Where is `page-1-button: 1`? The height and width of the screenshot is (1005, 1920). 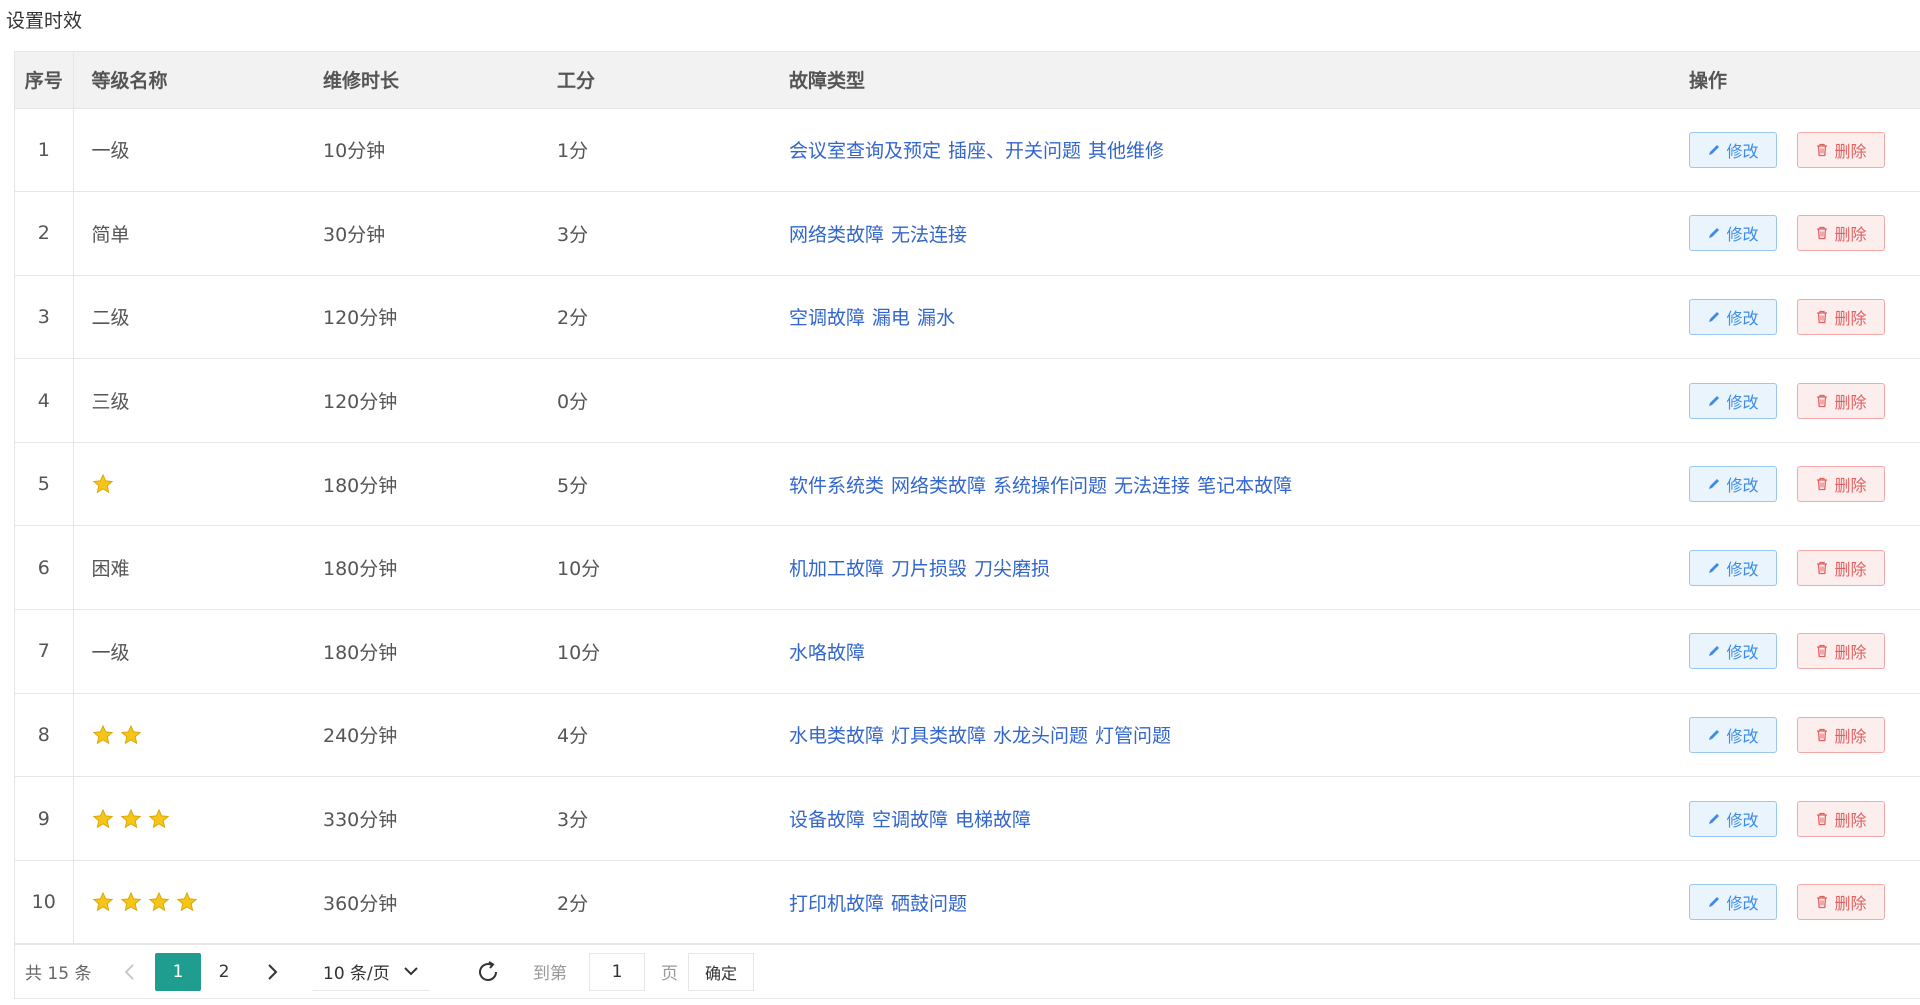
page-1-button: 1 is located at coordinates (178, 971).